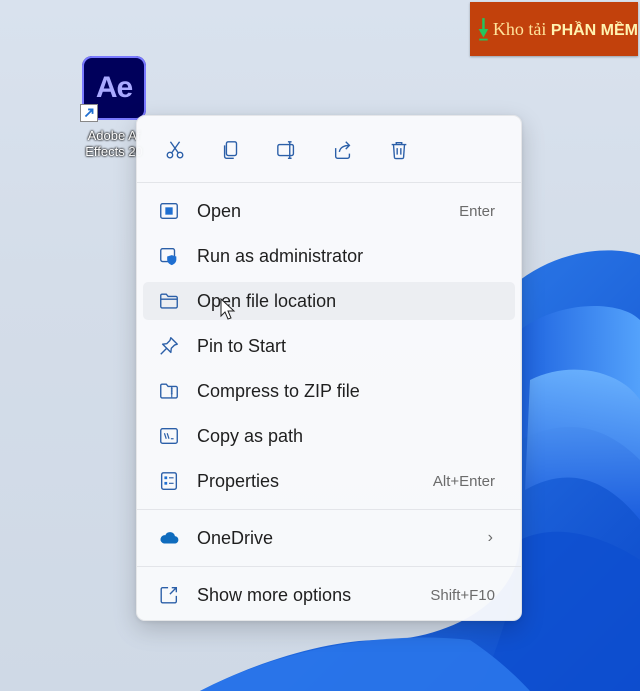  Describe the element at coordinates (329, 346) in the screenshot. I see `menu-item-pin-to-start: Pin to Start` at that location.